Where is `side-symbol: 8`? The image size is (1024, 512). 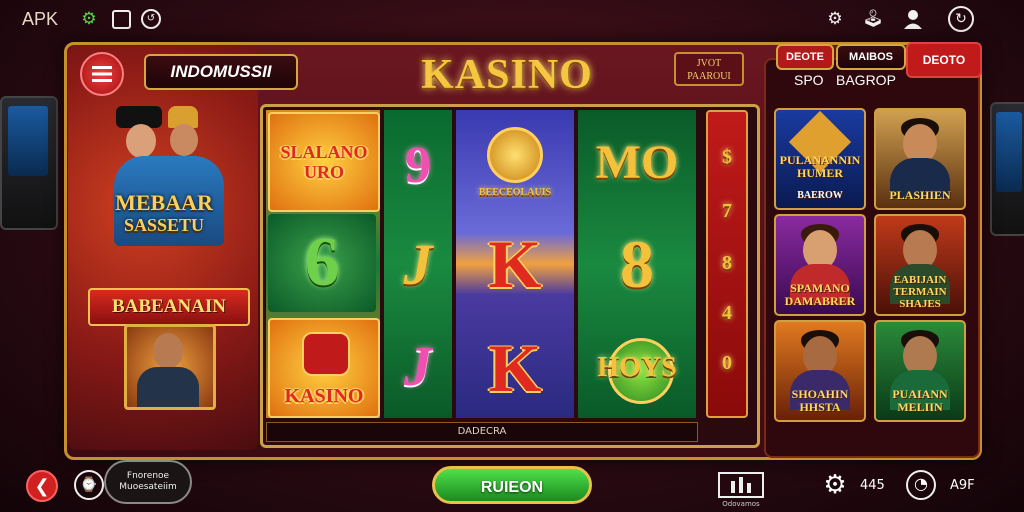
side-symbol: 8 is located at coordinates (727, 262).